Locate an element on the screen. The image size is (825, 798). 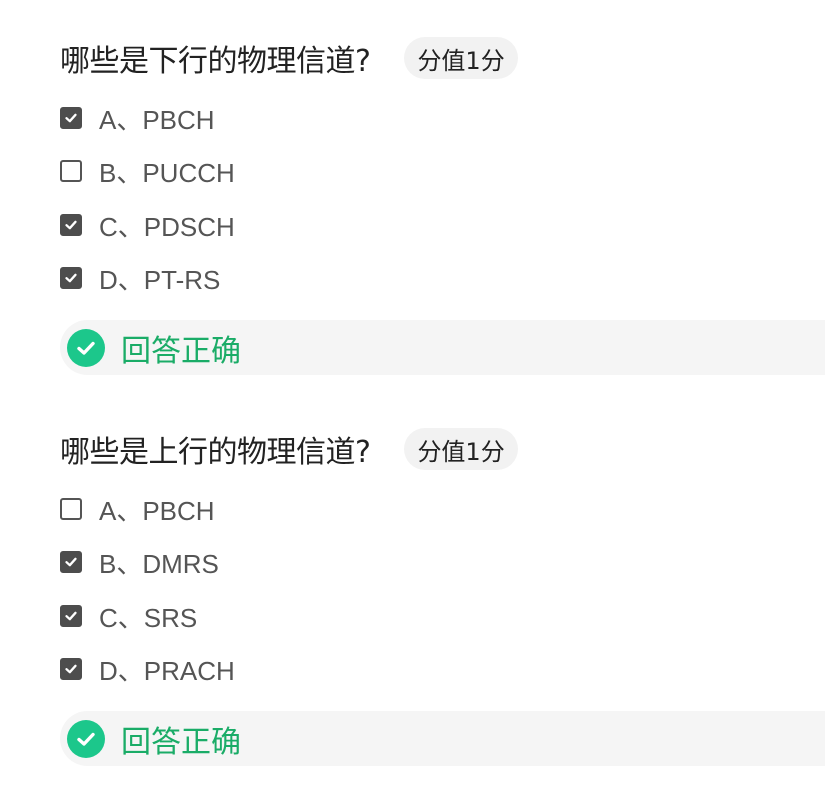
option-label: B、DMRS is located at coordinates (159, 563).